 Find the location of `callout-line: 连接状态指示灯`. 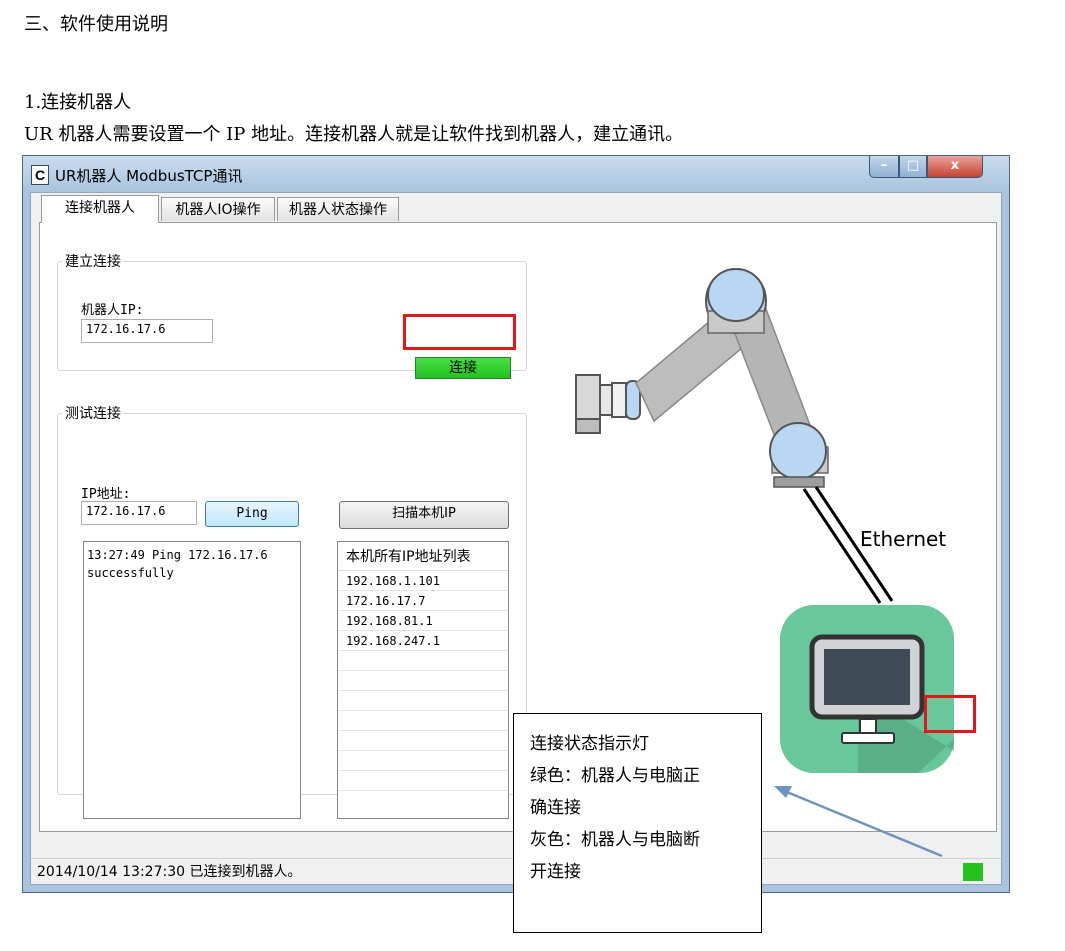

callout-line: 连接状态指示灯 is located at coordinates (589, 744).